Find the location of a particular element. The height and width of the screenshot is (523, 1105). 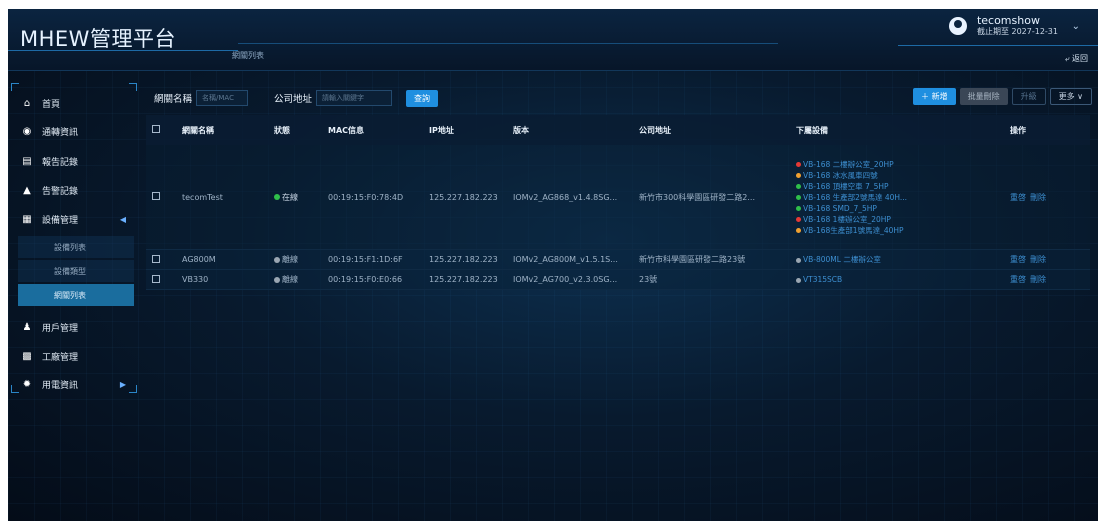

col-header-name: 網關名稱 is located at coordinates (198, 130).